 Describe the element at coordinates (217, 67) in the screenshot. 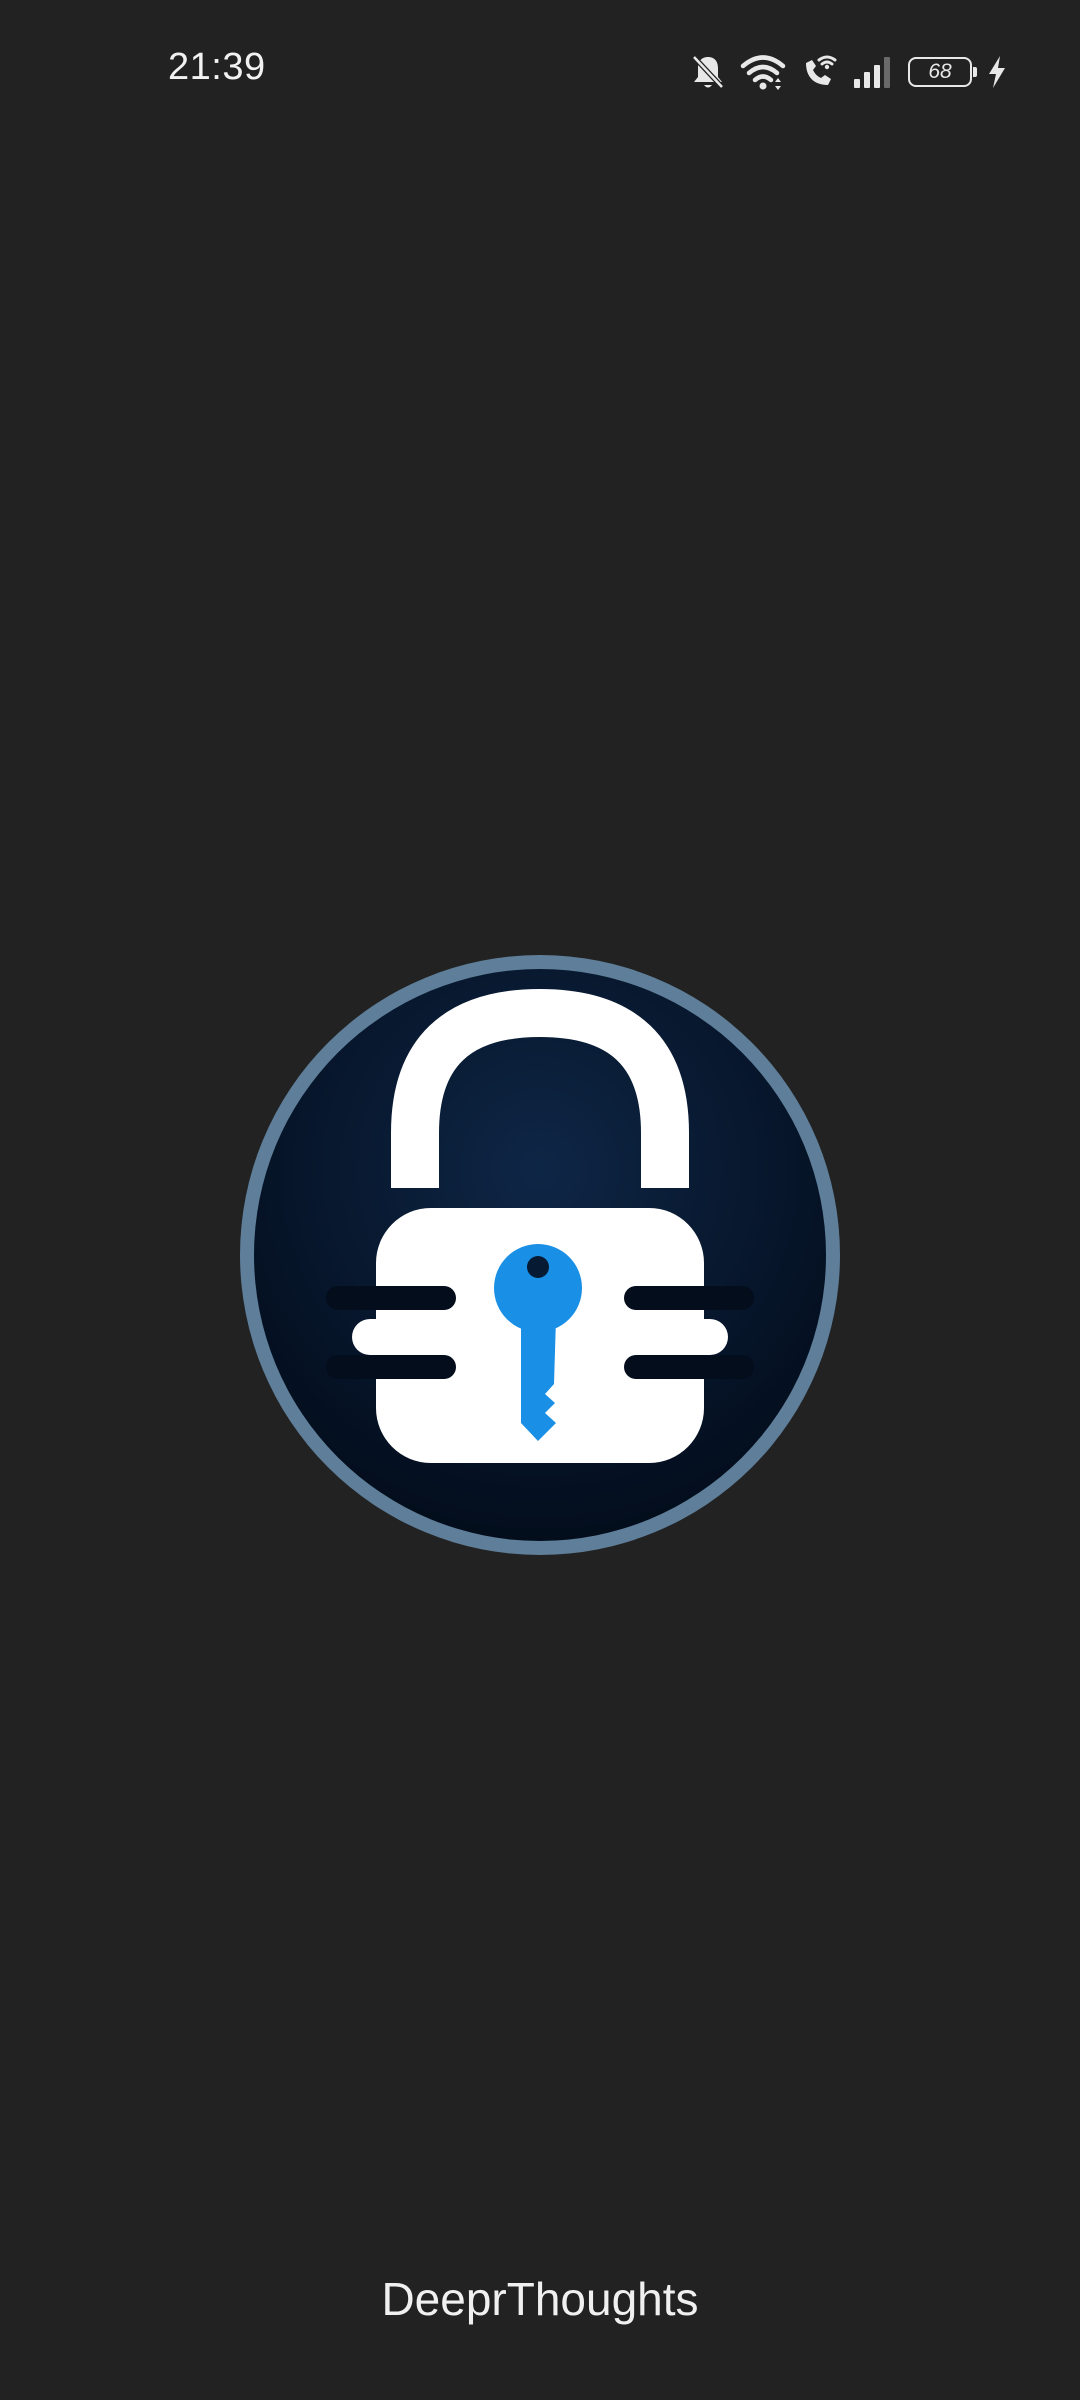

I see `status-time: 21:39` at that location.